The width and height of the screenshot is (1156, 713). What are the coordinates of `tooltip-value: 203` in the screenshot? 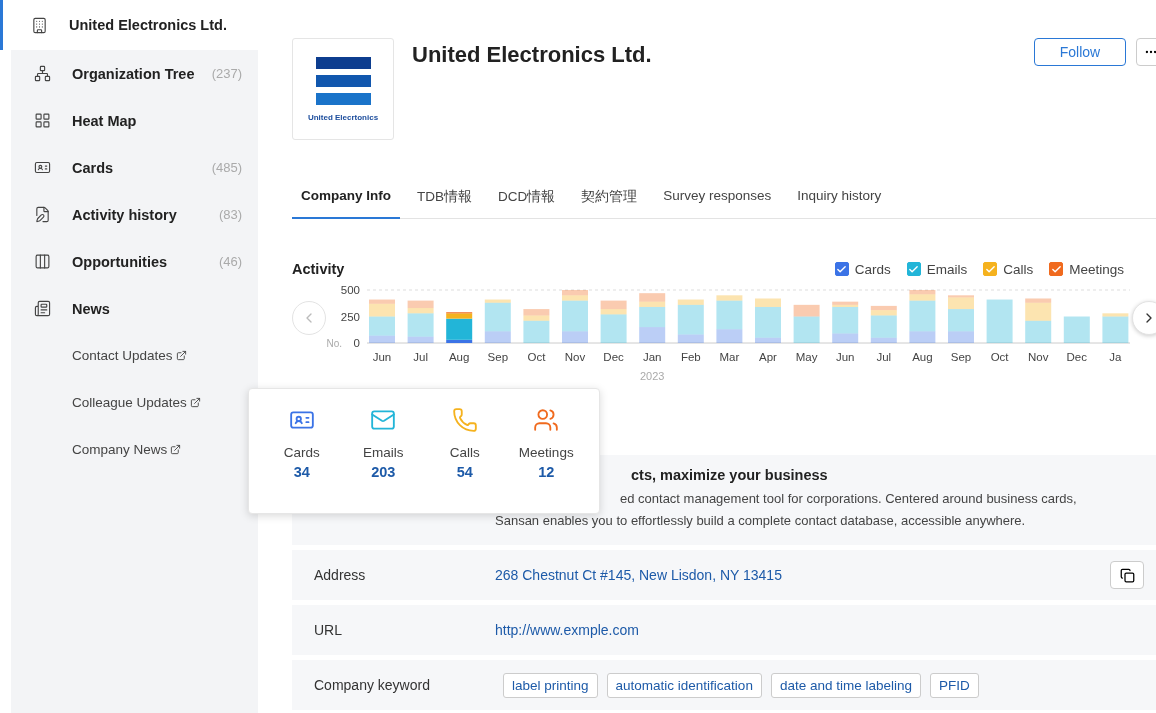 It's located at (383, 472).